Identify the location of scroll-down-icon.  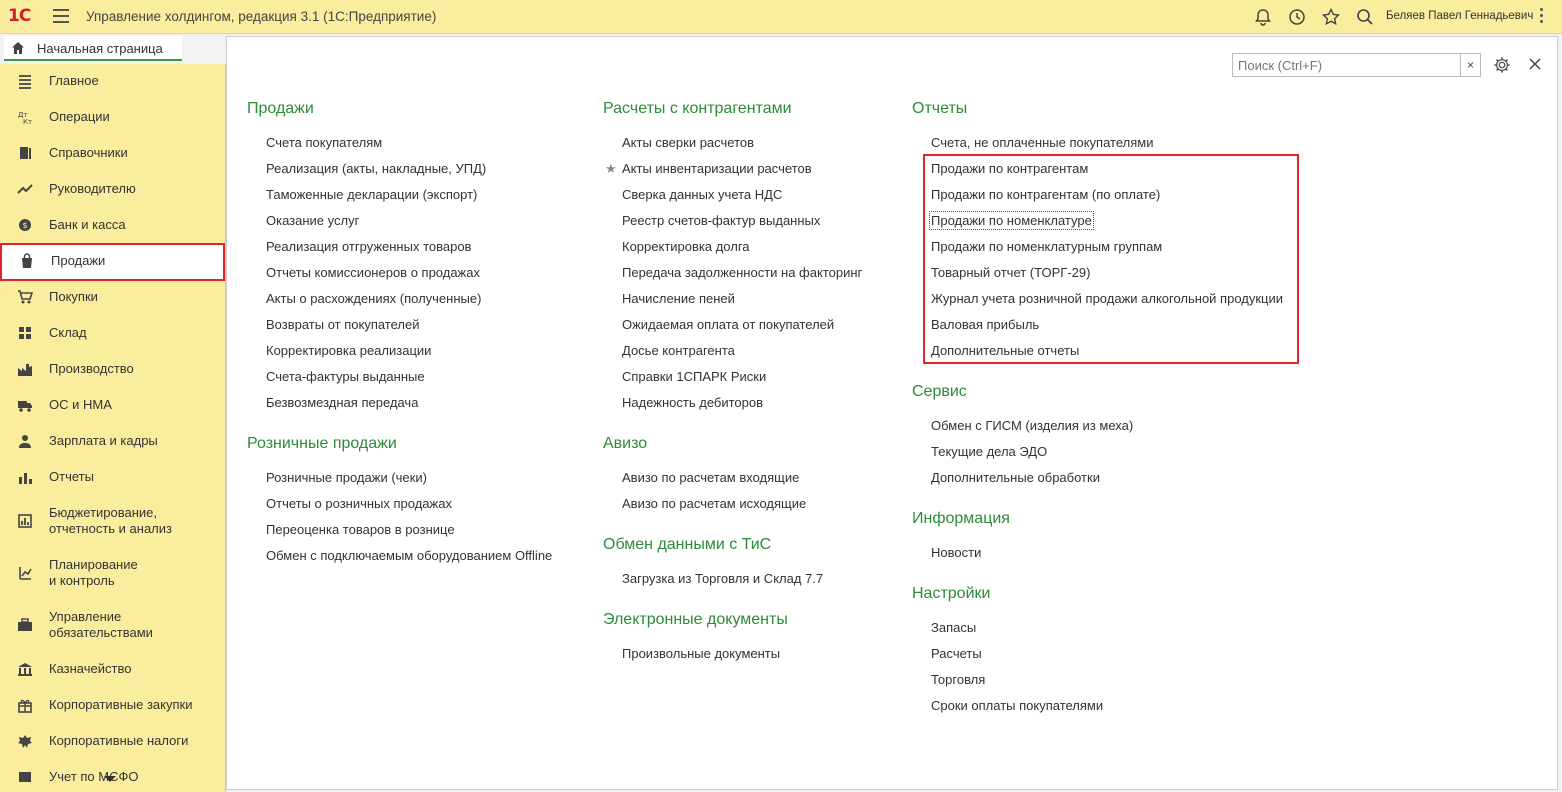
(110, 779).